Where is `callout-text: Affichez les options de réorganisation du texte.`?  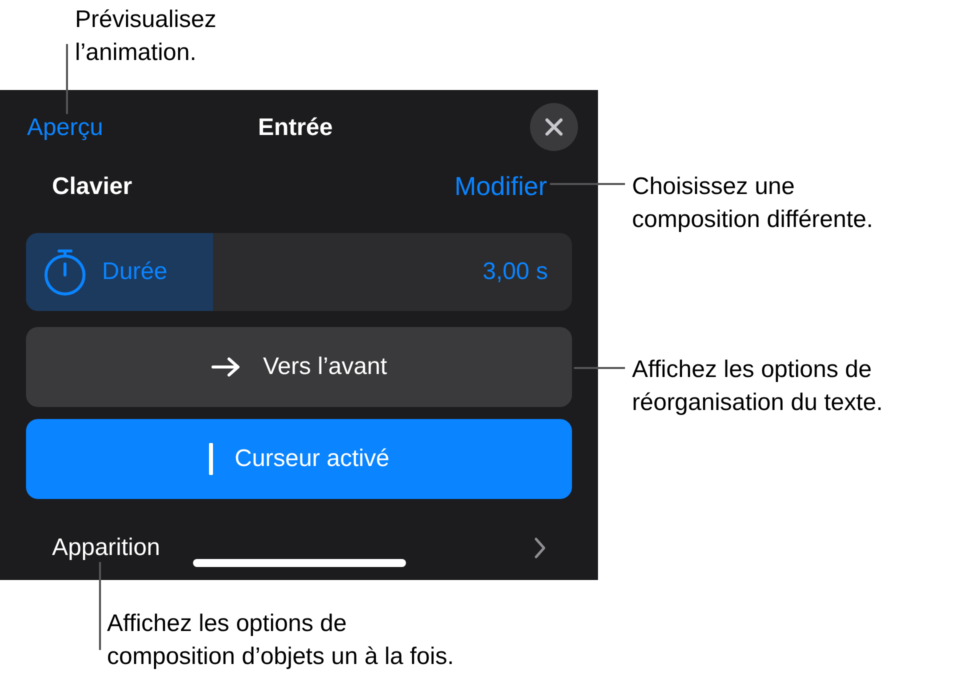 callout-text: Affichez les options de réorganisation du texte. is located at coordinates (758, 386).